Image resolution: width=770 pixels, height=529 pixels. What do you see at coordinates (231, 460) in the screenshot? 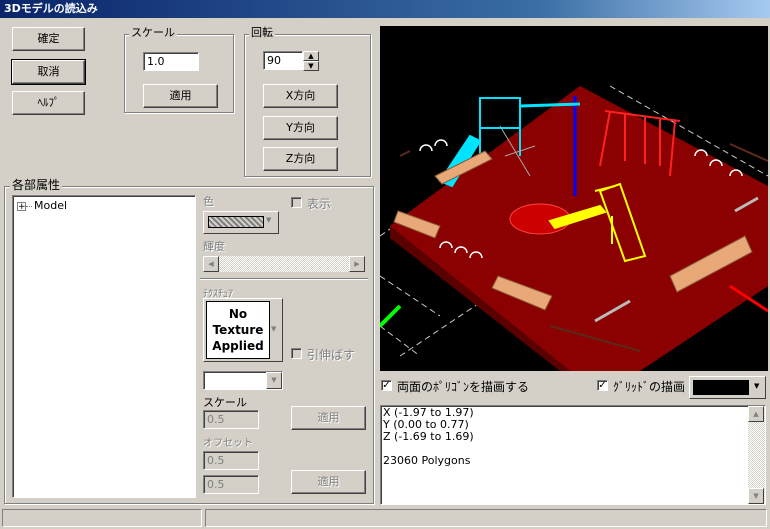
I see `offset-x-input: 0.5` at bounding box center [231, 460].